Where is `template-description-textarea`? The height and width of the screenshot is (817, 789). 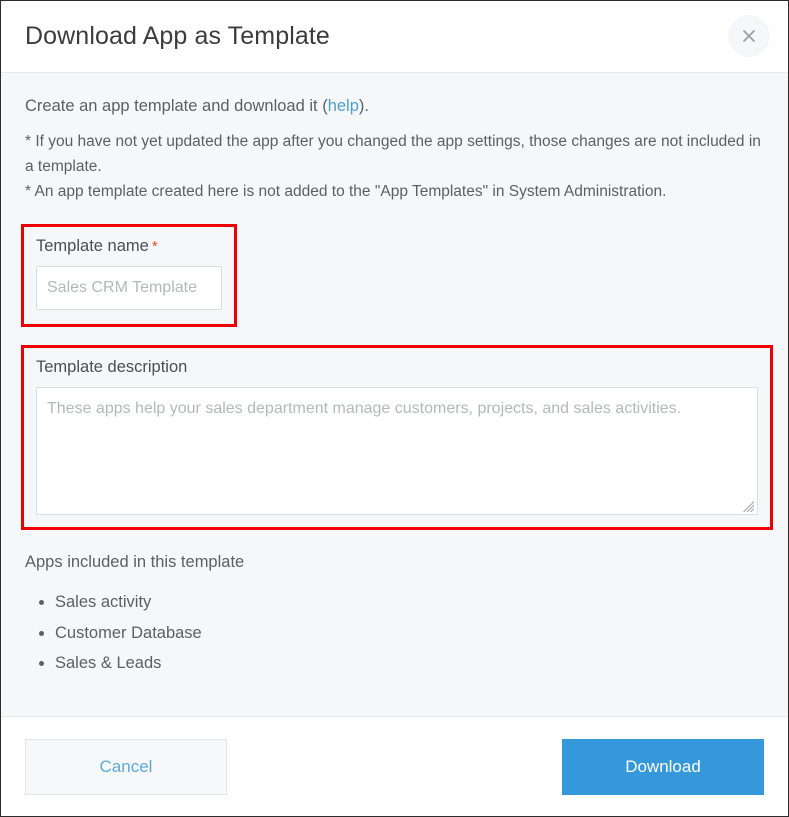
template-description-textarea is located at coordinates (397, 450).